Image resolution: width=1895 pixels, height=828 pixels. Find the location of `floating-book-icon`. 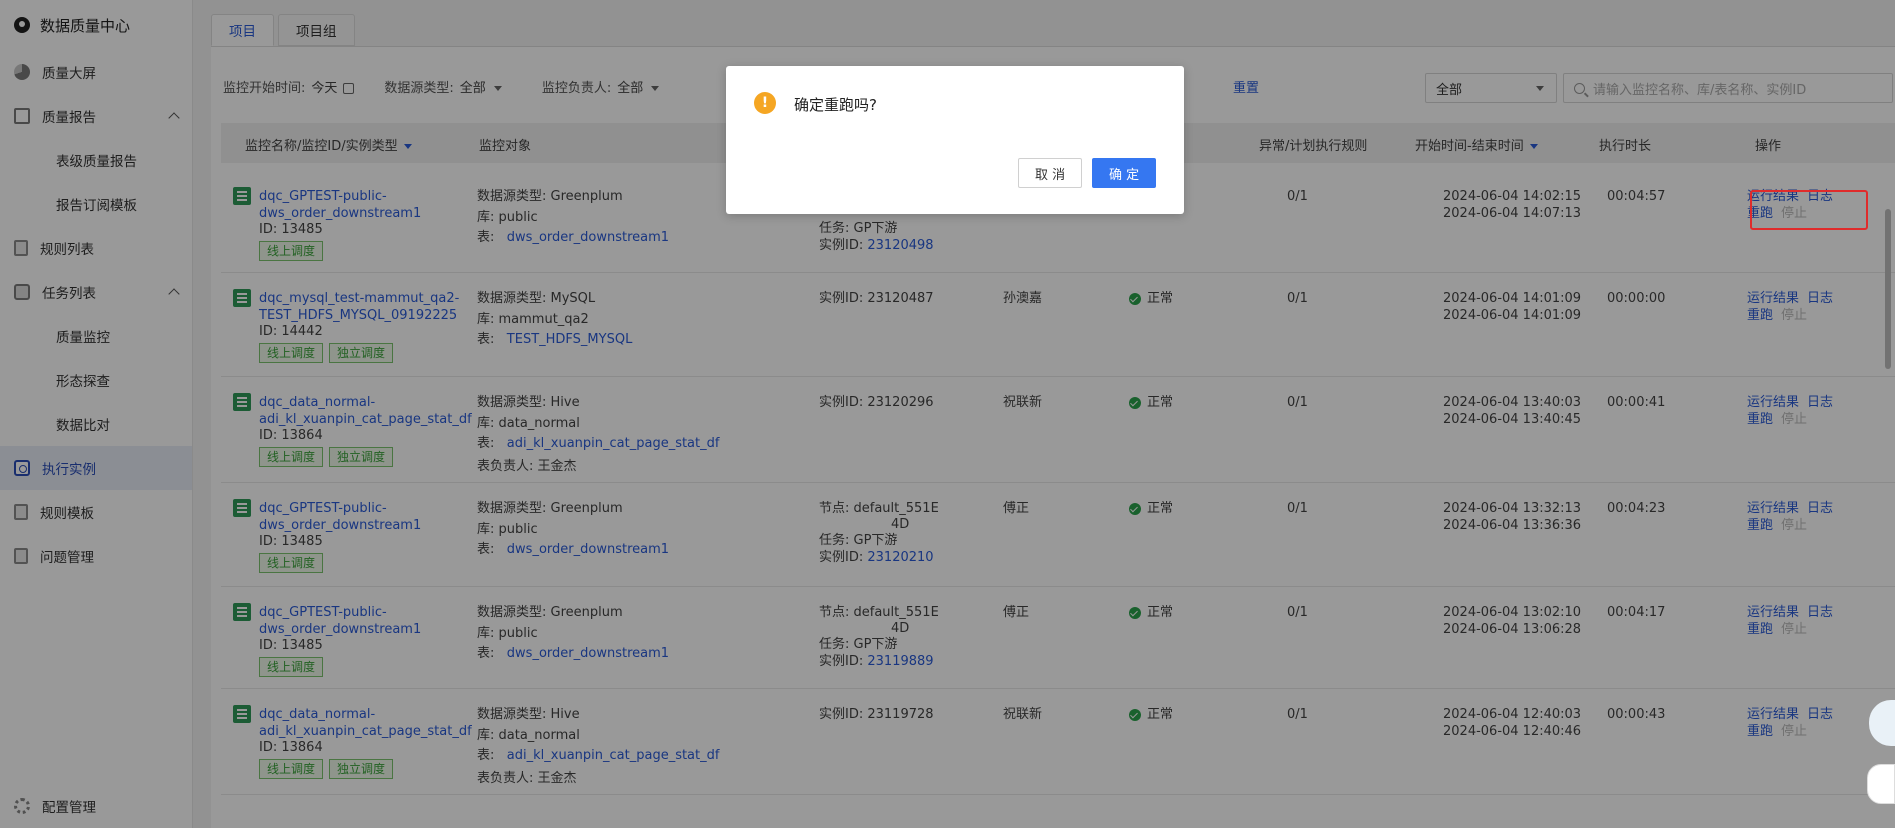

floating-book-icon is located at coordinates (1881, 784).